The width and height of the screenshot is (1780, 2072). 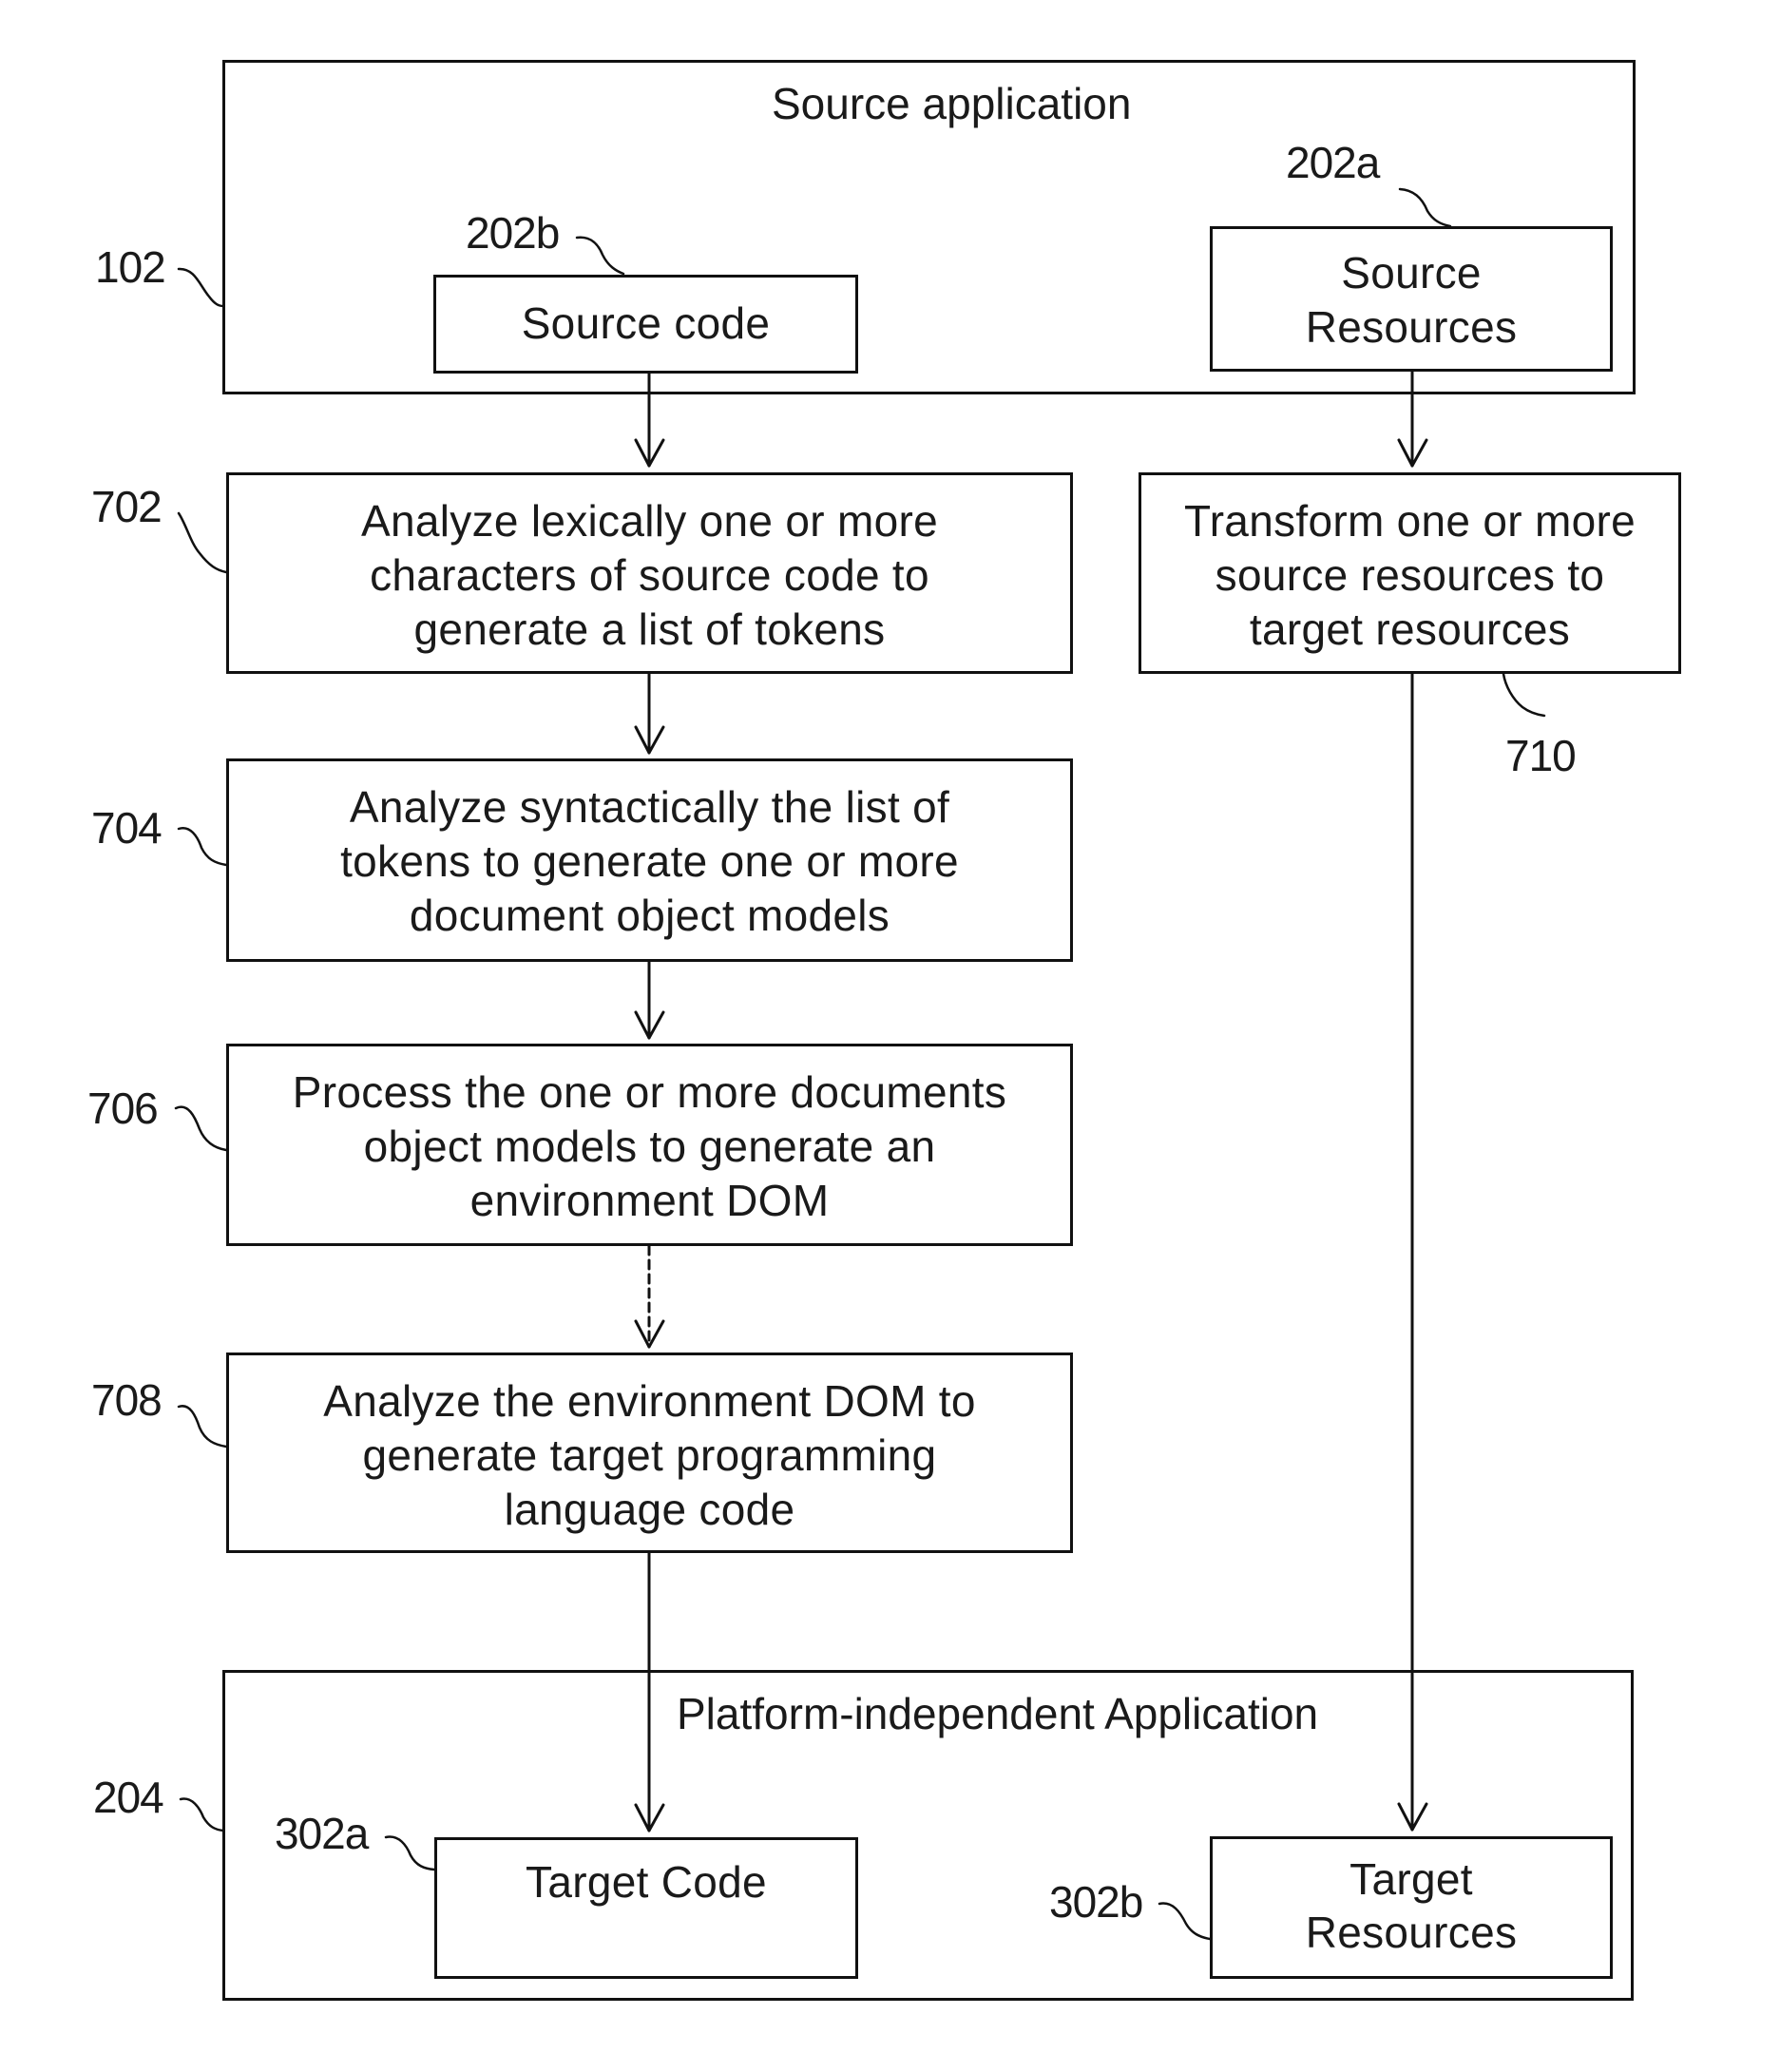 I want to click on target-resources-label: Target Resources, so click(x=1411, y=1906).